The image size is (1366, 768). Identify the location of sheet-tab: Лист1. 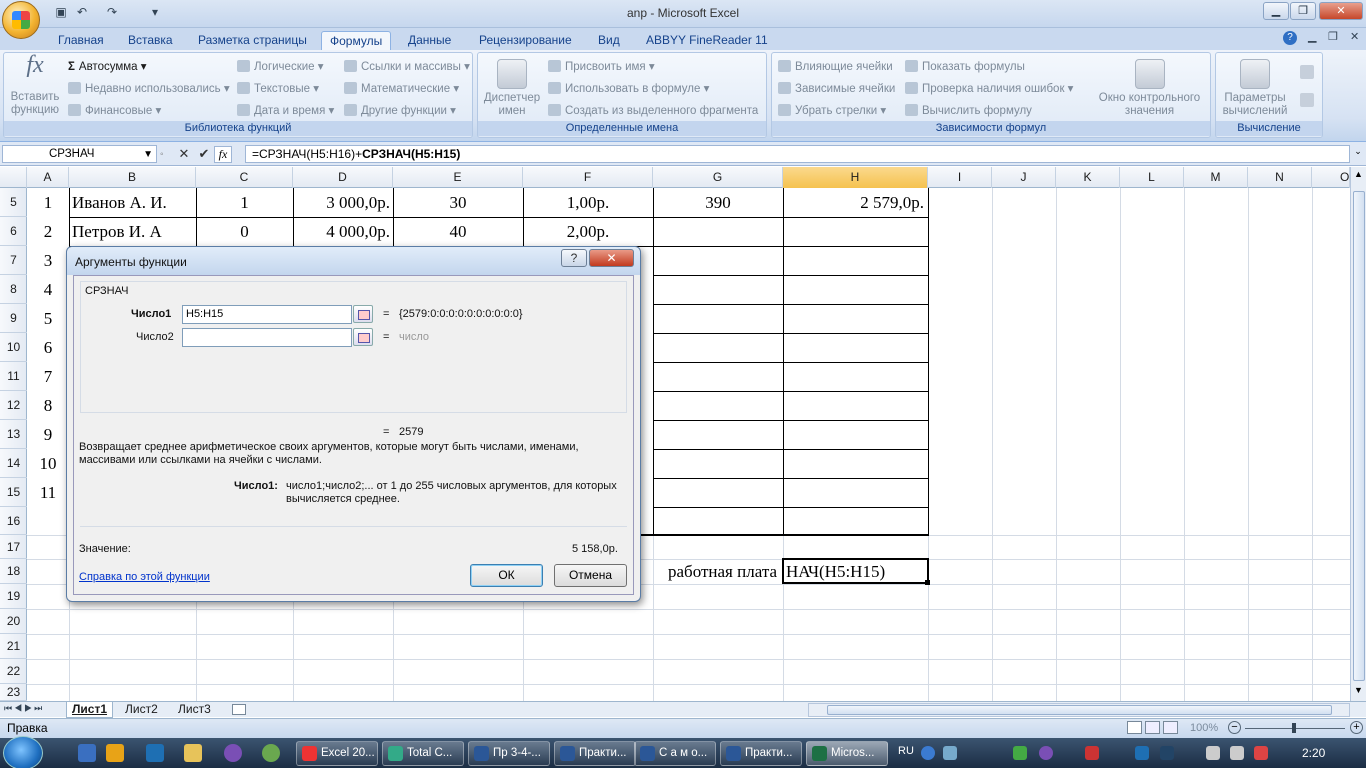
(90, 710).